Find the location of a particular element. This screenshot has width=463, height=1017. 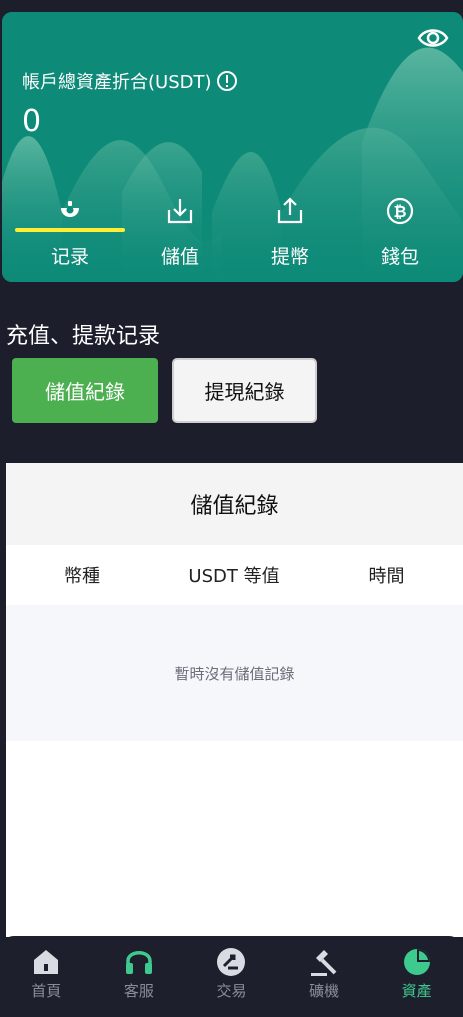

nav-support-label: 客服 is located at coordinates (138, 991).